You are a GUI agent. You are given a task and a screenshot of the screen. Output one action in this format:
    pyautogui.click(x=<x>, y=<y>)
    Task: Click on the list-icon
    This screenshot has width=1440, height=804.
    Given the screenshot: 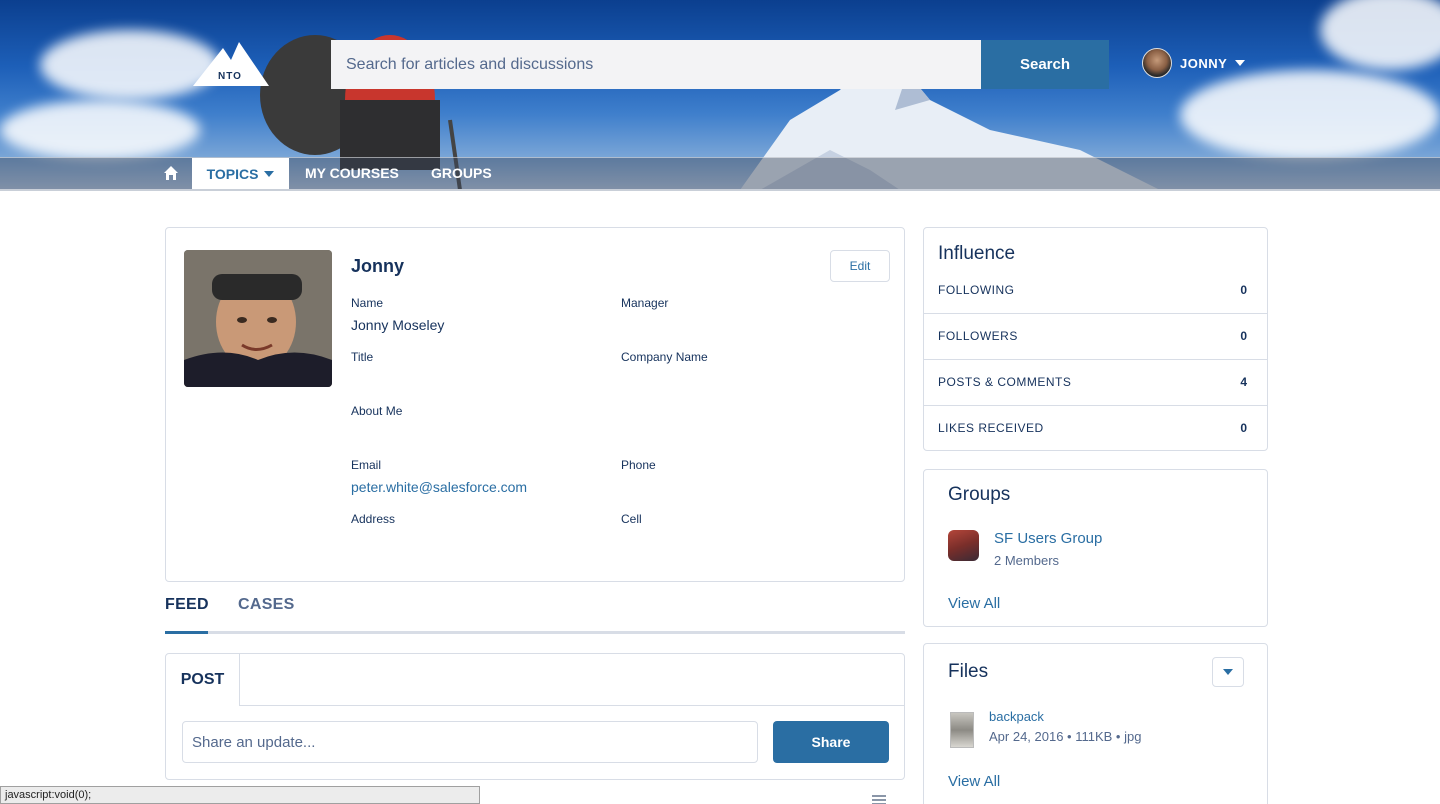 What is the action you would take?
    pyautogui.click(x=879, y=799)
    